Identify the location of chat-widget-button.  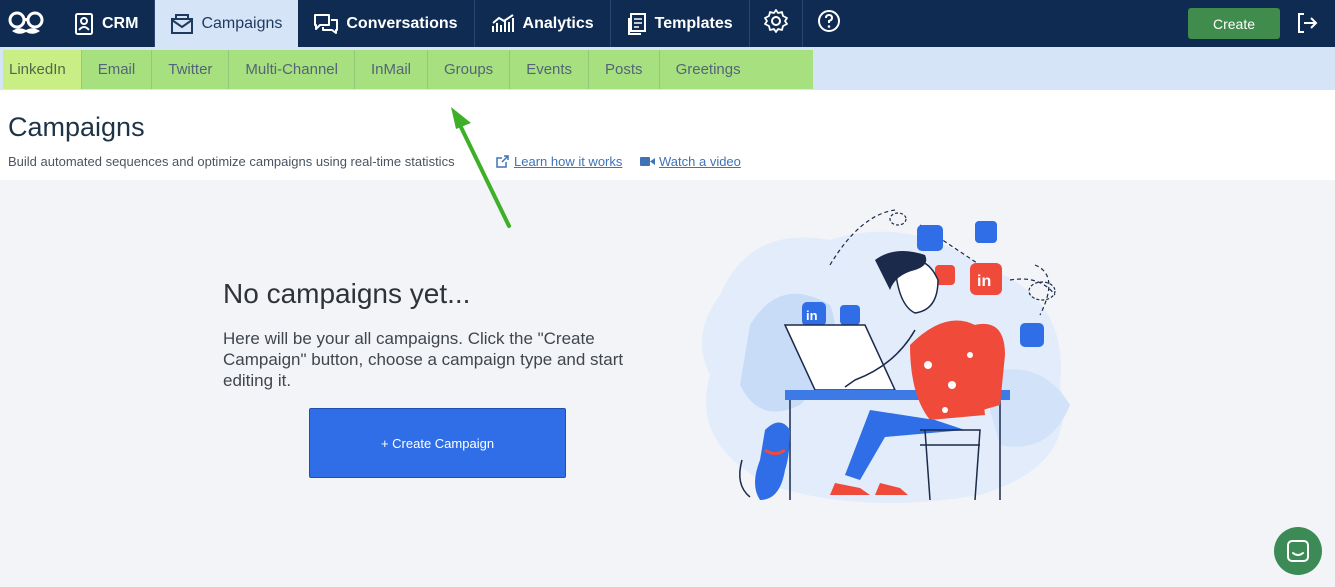
(1298, 551).